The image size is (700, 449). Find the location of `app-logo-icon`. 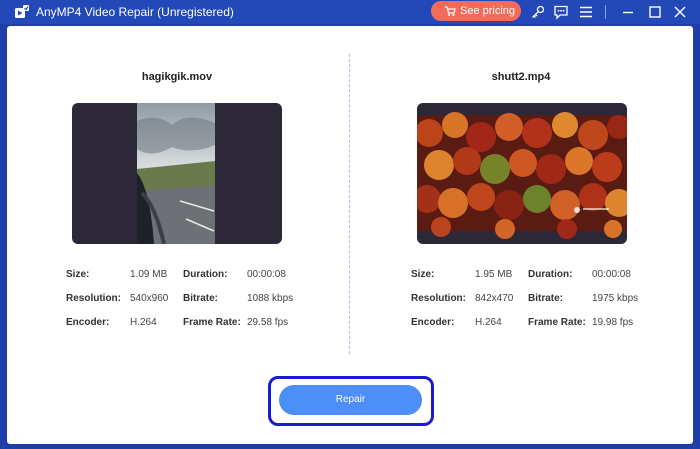

app-logo-icon is located at coordinates (22, 11).